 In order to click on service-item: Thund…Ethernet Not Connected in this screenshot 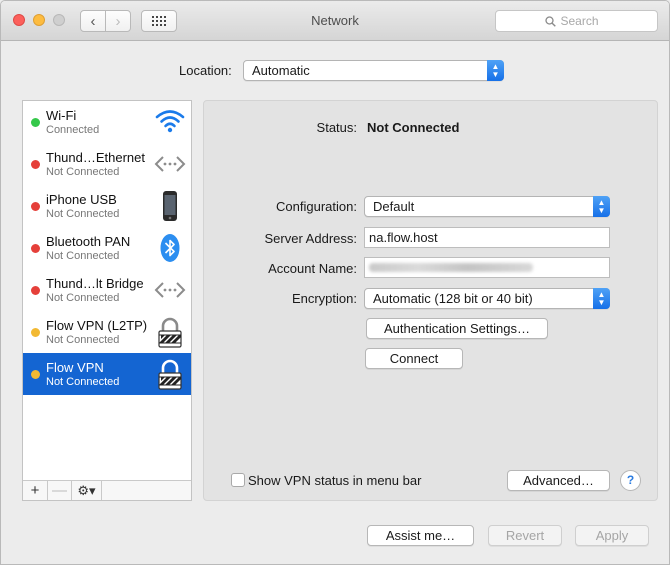, I will do `click(107, 164)`.